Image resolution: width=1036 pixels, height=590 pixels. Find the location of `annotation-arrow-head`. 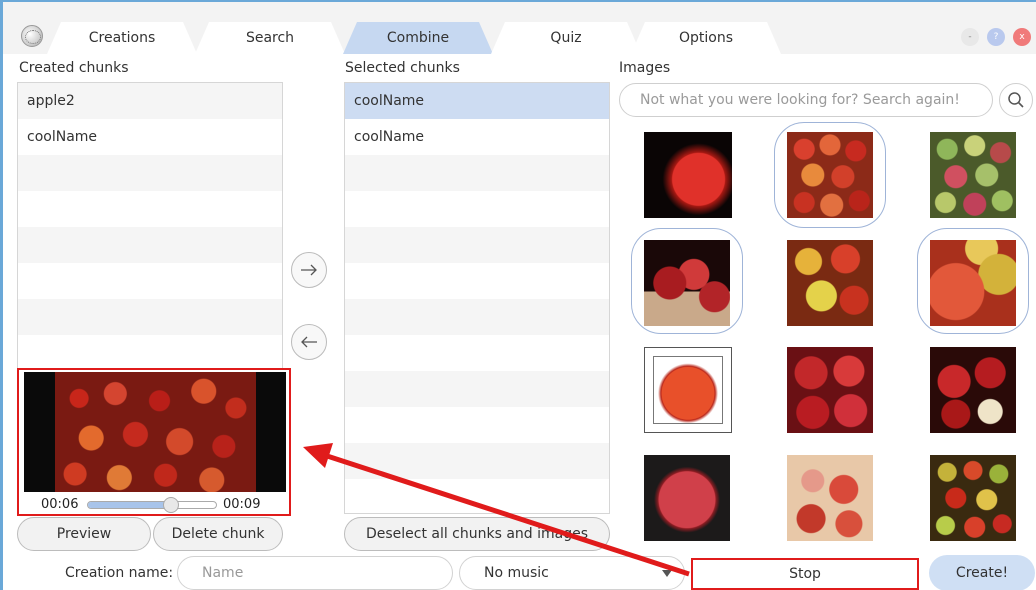

annotation-arrow-head is located at coordinates (318, 455).